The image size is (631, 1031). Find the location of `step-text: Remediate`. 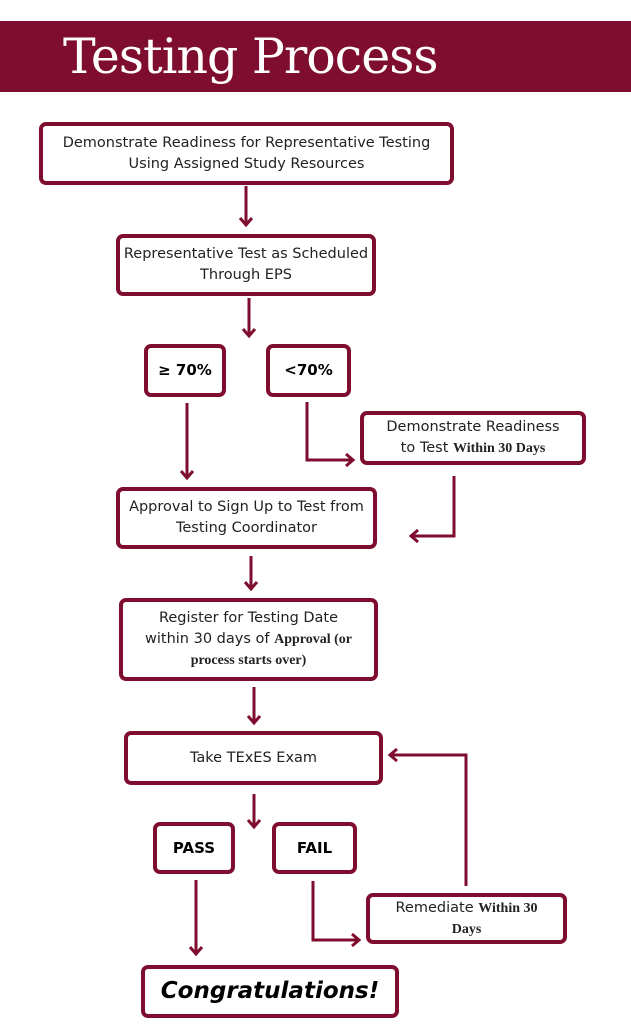

step-text: Remediate is located at coordinates (437, 907).